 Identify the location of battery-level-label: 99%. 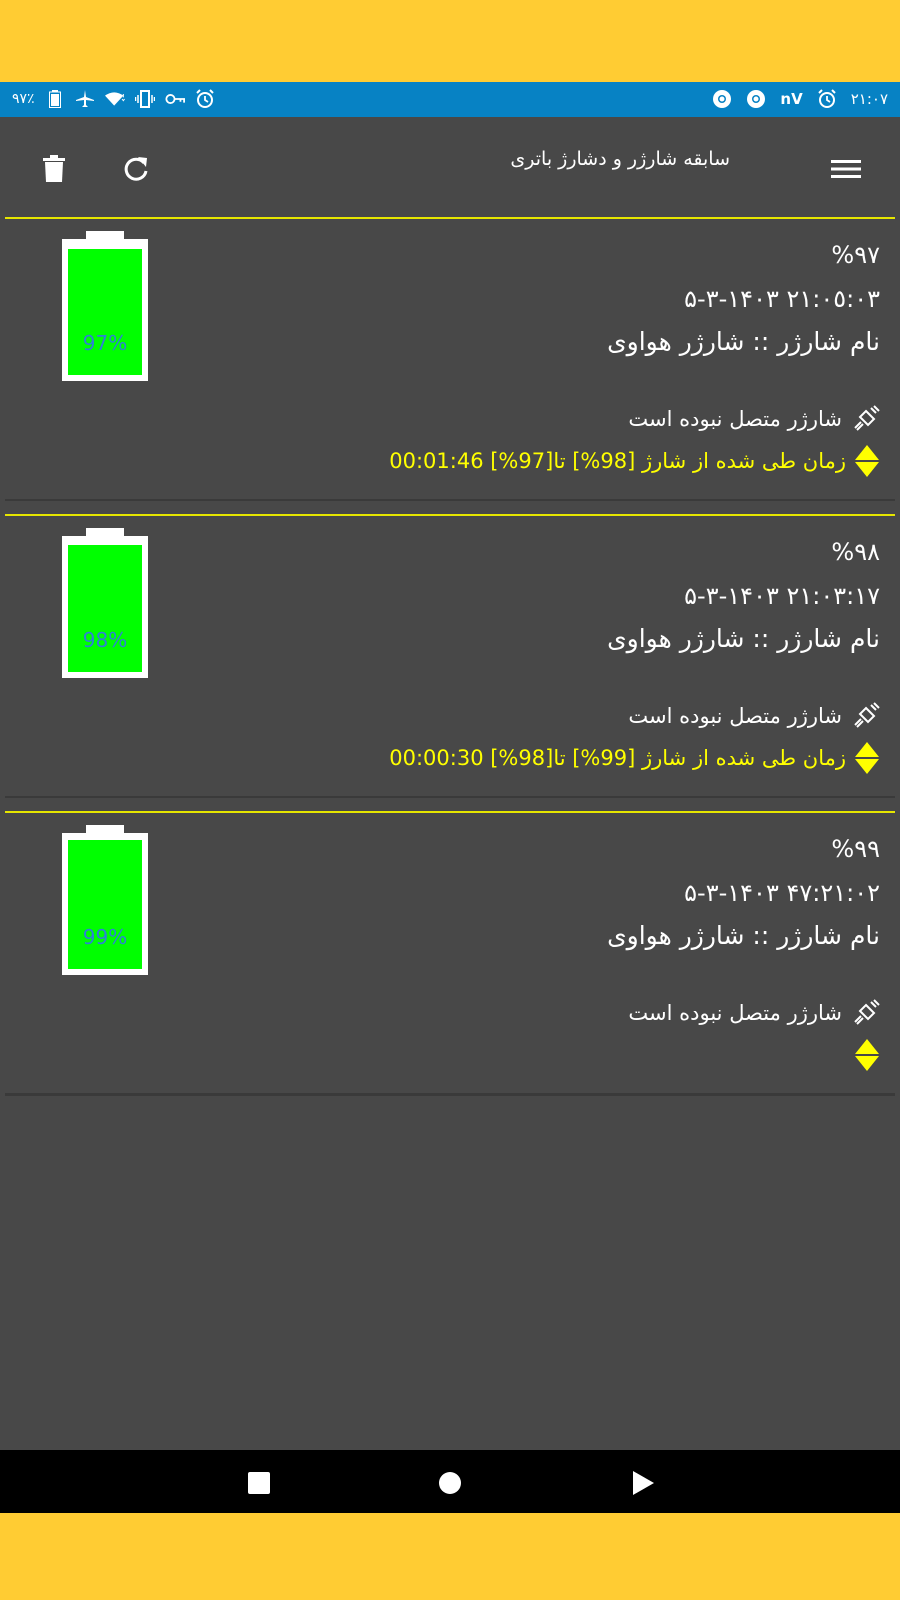
(105, 937).